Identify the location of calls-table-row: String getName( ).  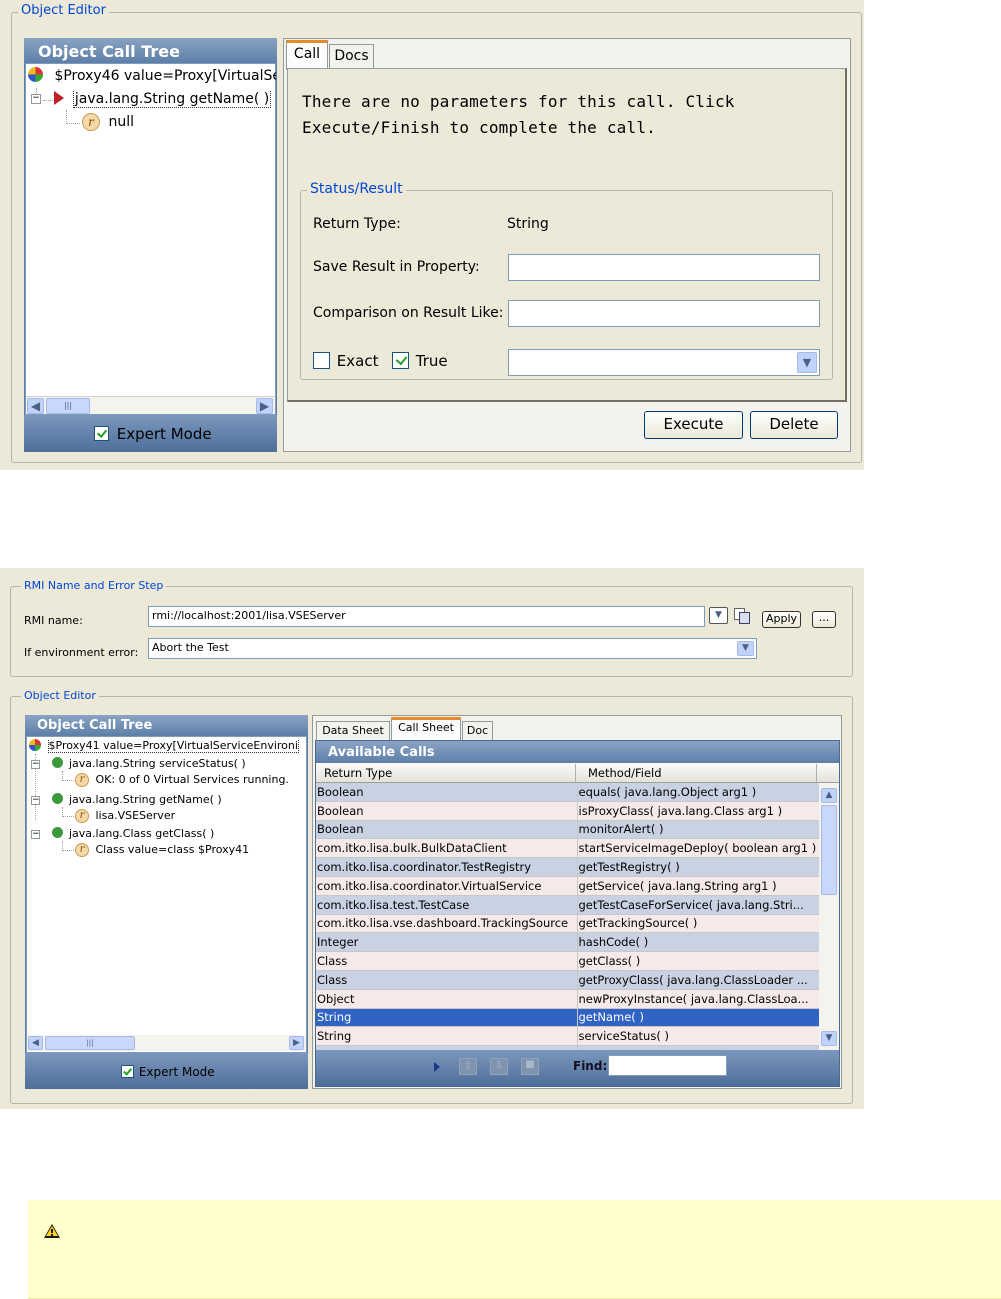
(567, 1018).